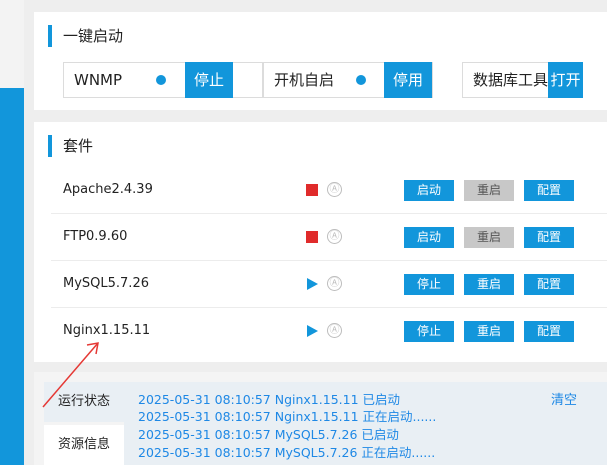 The height and width of the screenshot is (465, 607). I want to click on left-sidebar-strip, so click(12, 276).